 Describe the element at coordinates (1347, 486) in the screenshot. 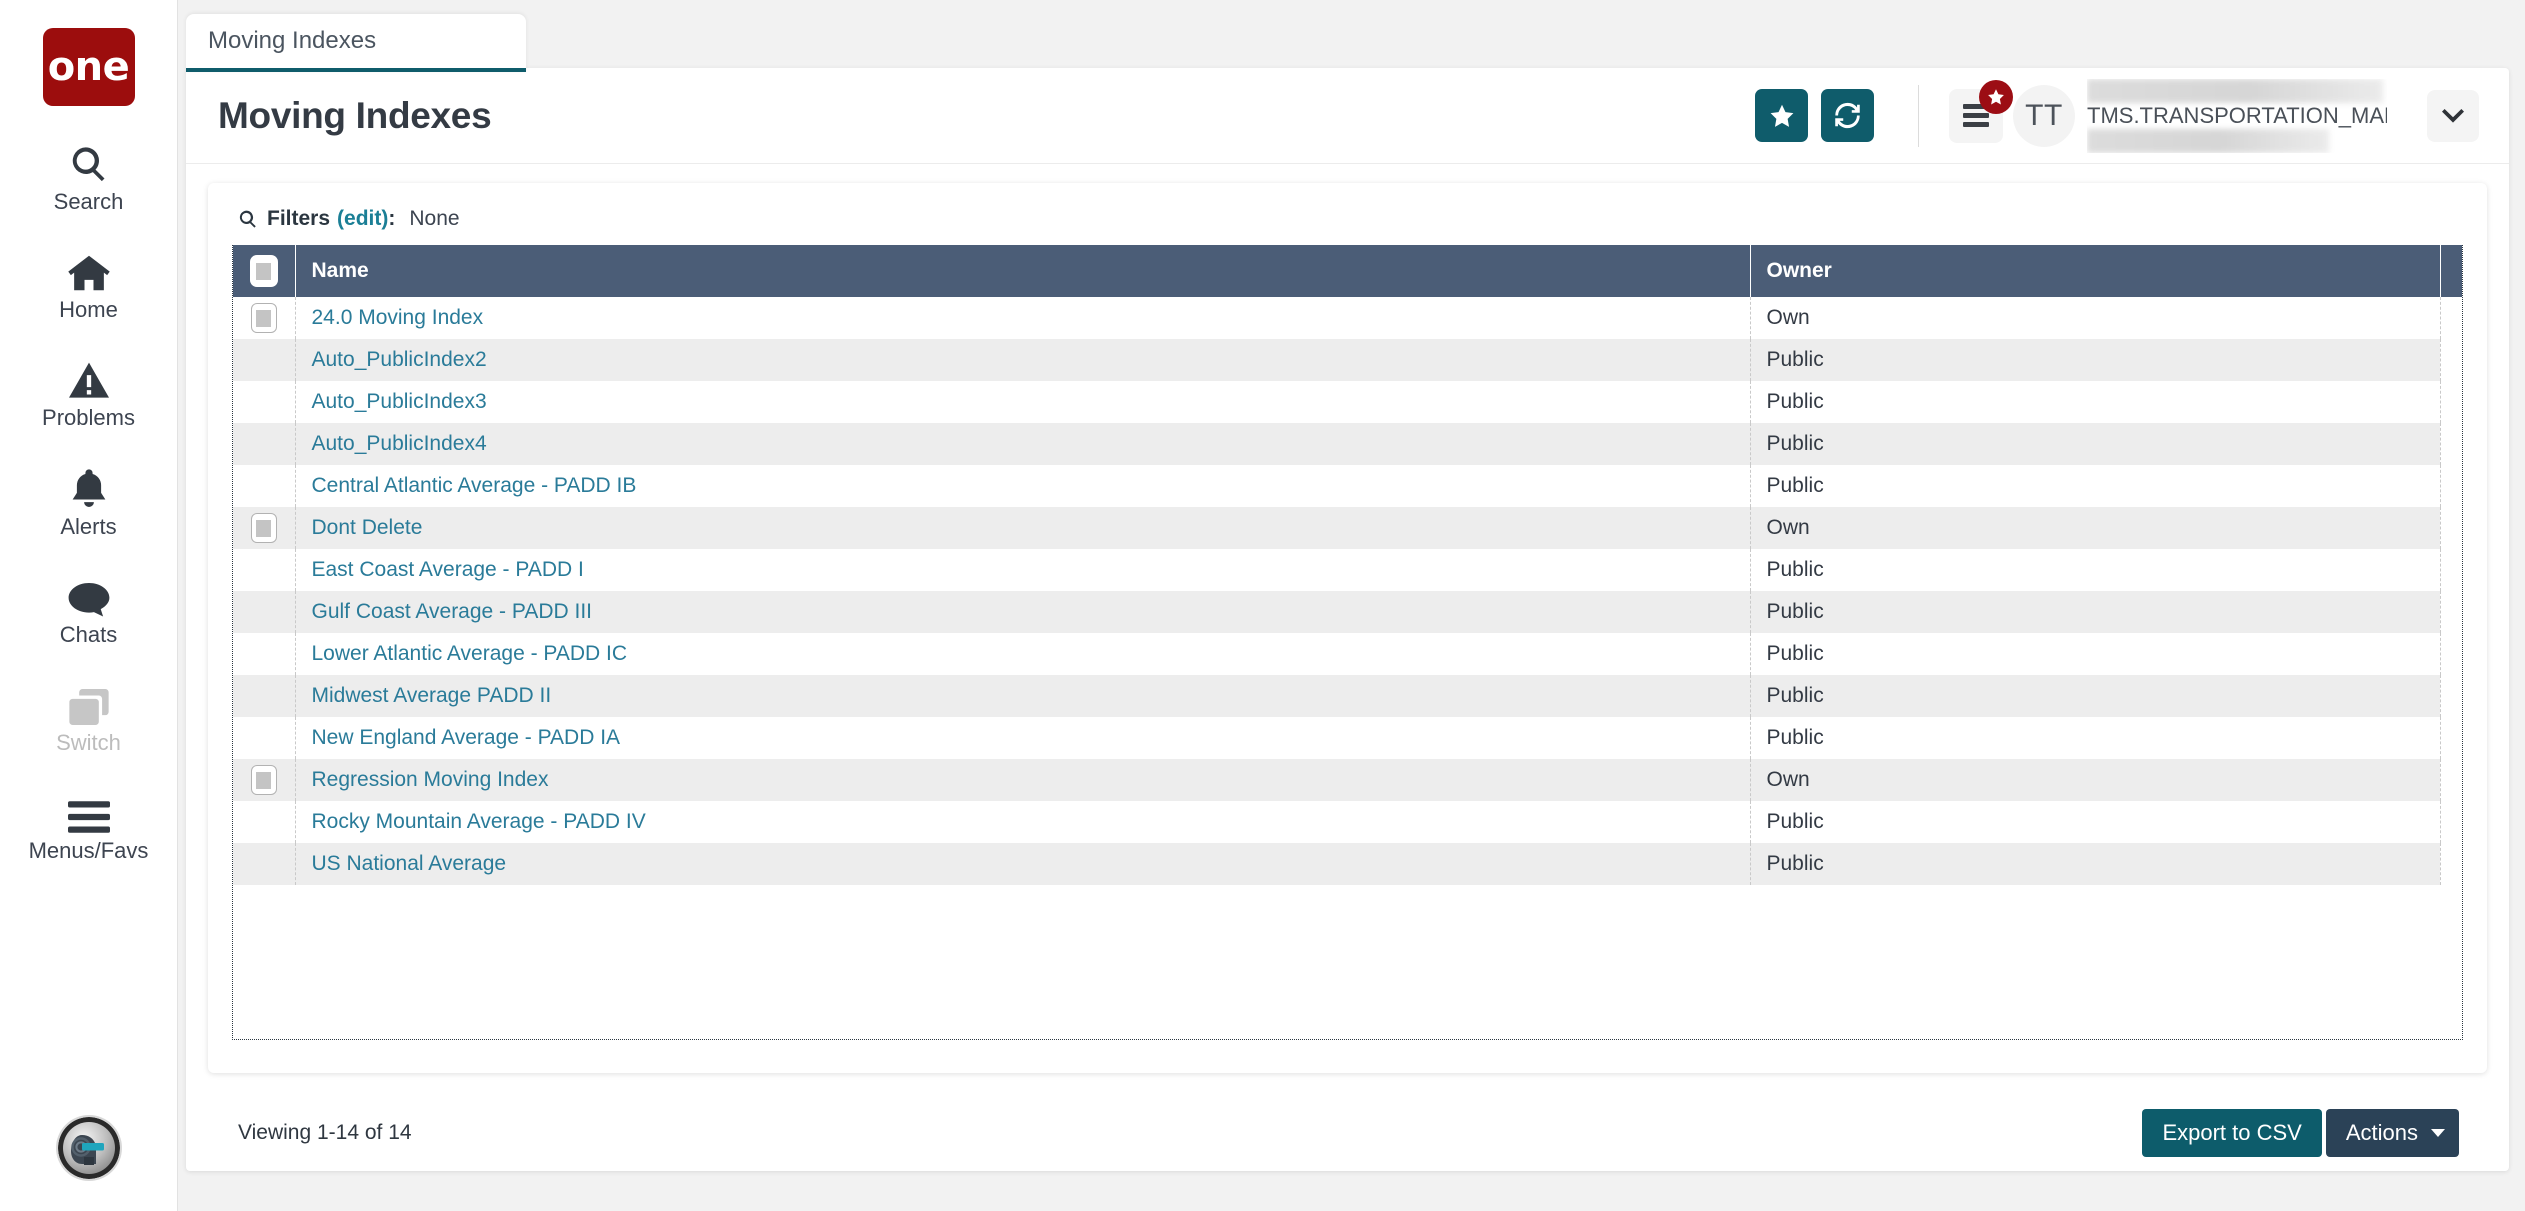

I see `table-row: Central Atlantic Average - PADD IB Public` at that location.